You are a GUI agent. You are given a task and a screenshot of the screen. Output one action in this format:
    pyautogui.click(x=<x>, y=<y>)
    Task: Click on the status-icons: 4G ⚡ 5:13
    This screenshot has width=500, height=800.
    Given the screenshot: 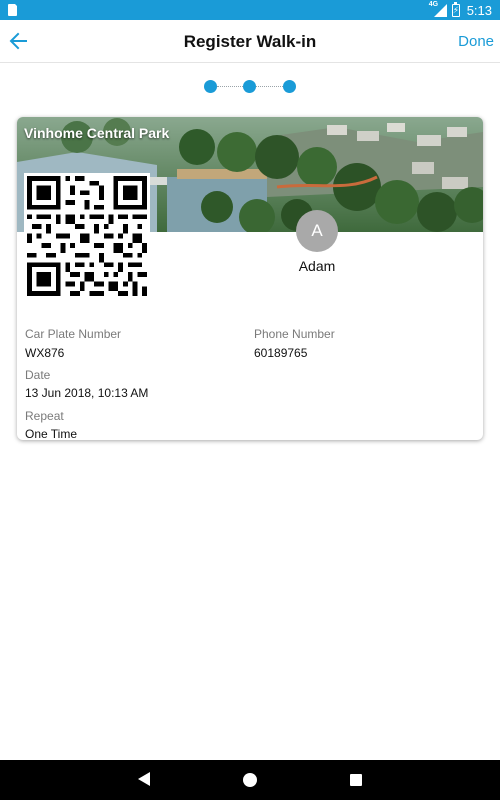 What is the action you would take?
    pyautogui.click(x=460, y=10)
    